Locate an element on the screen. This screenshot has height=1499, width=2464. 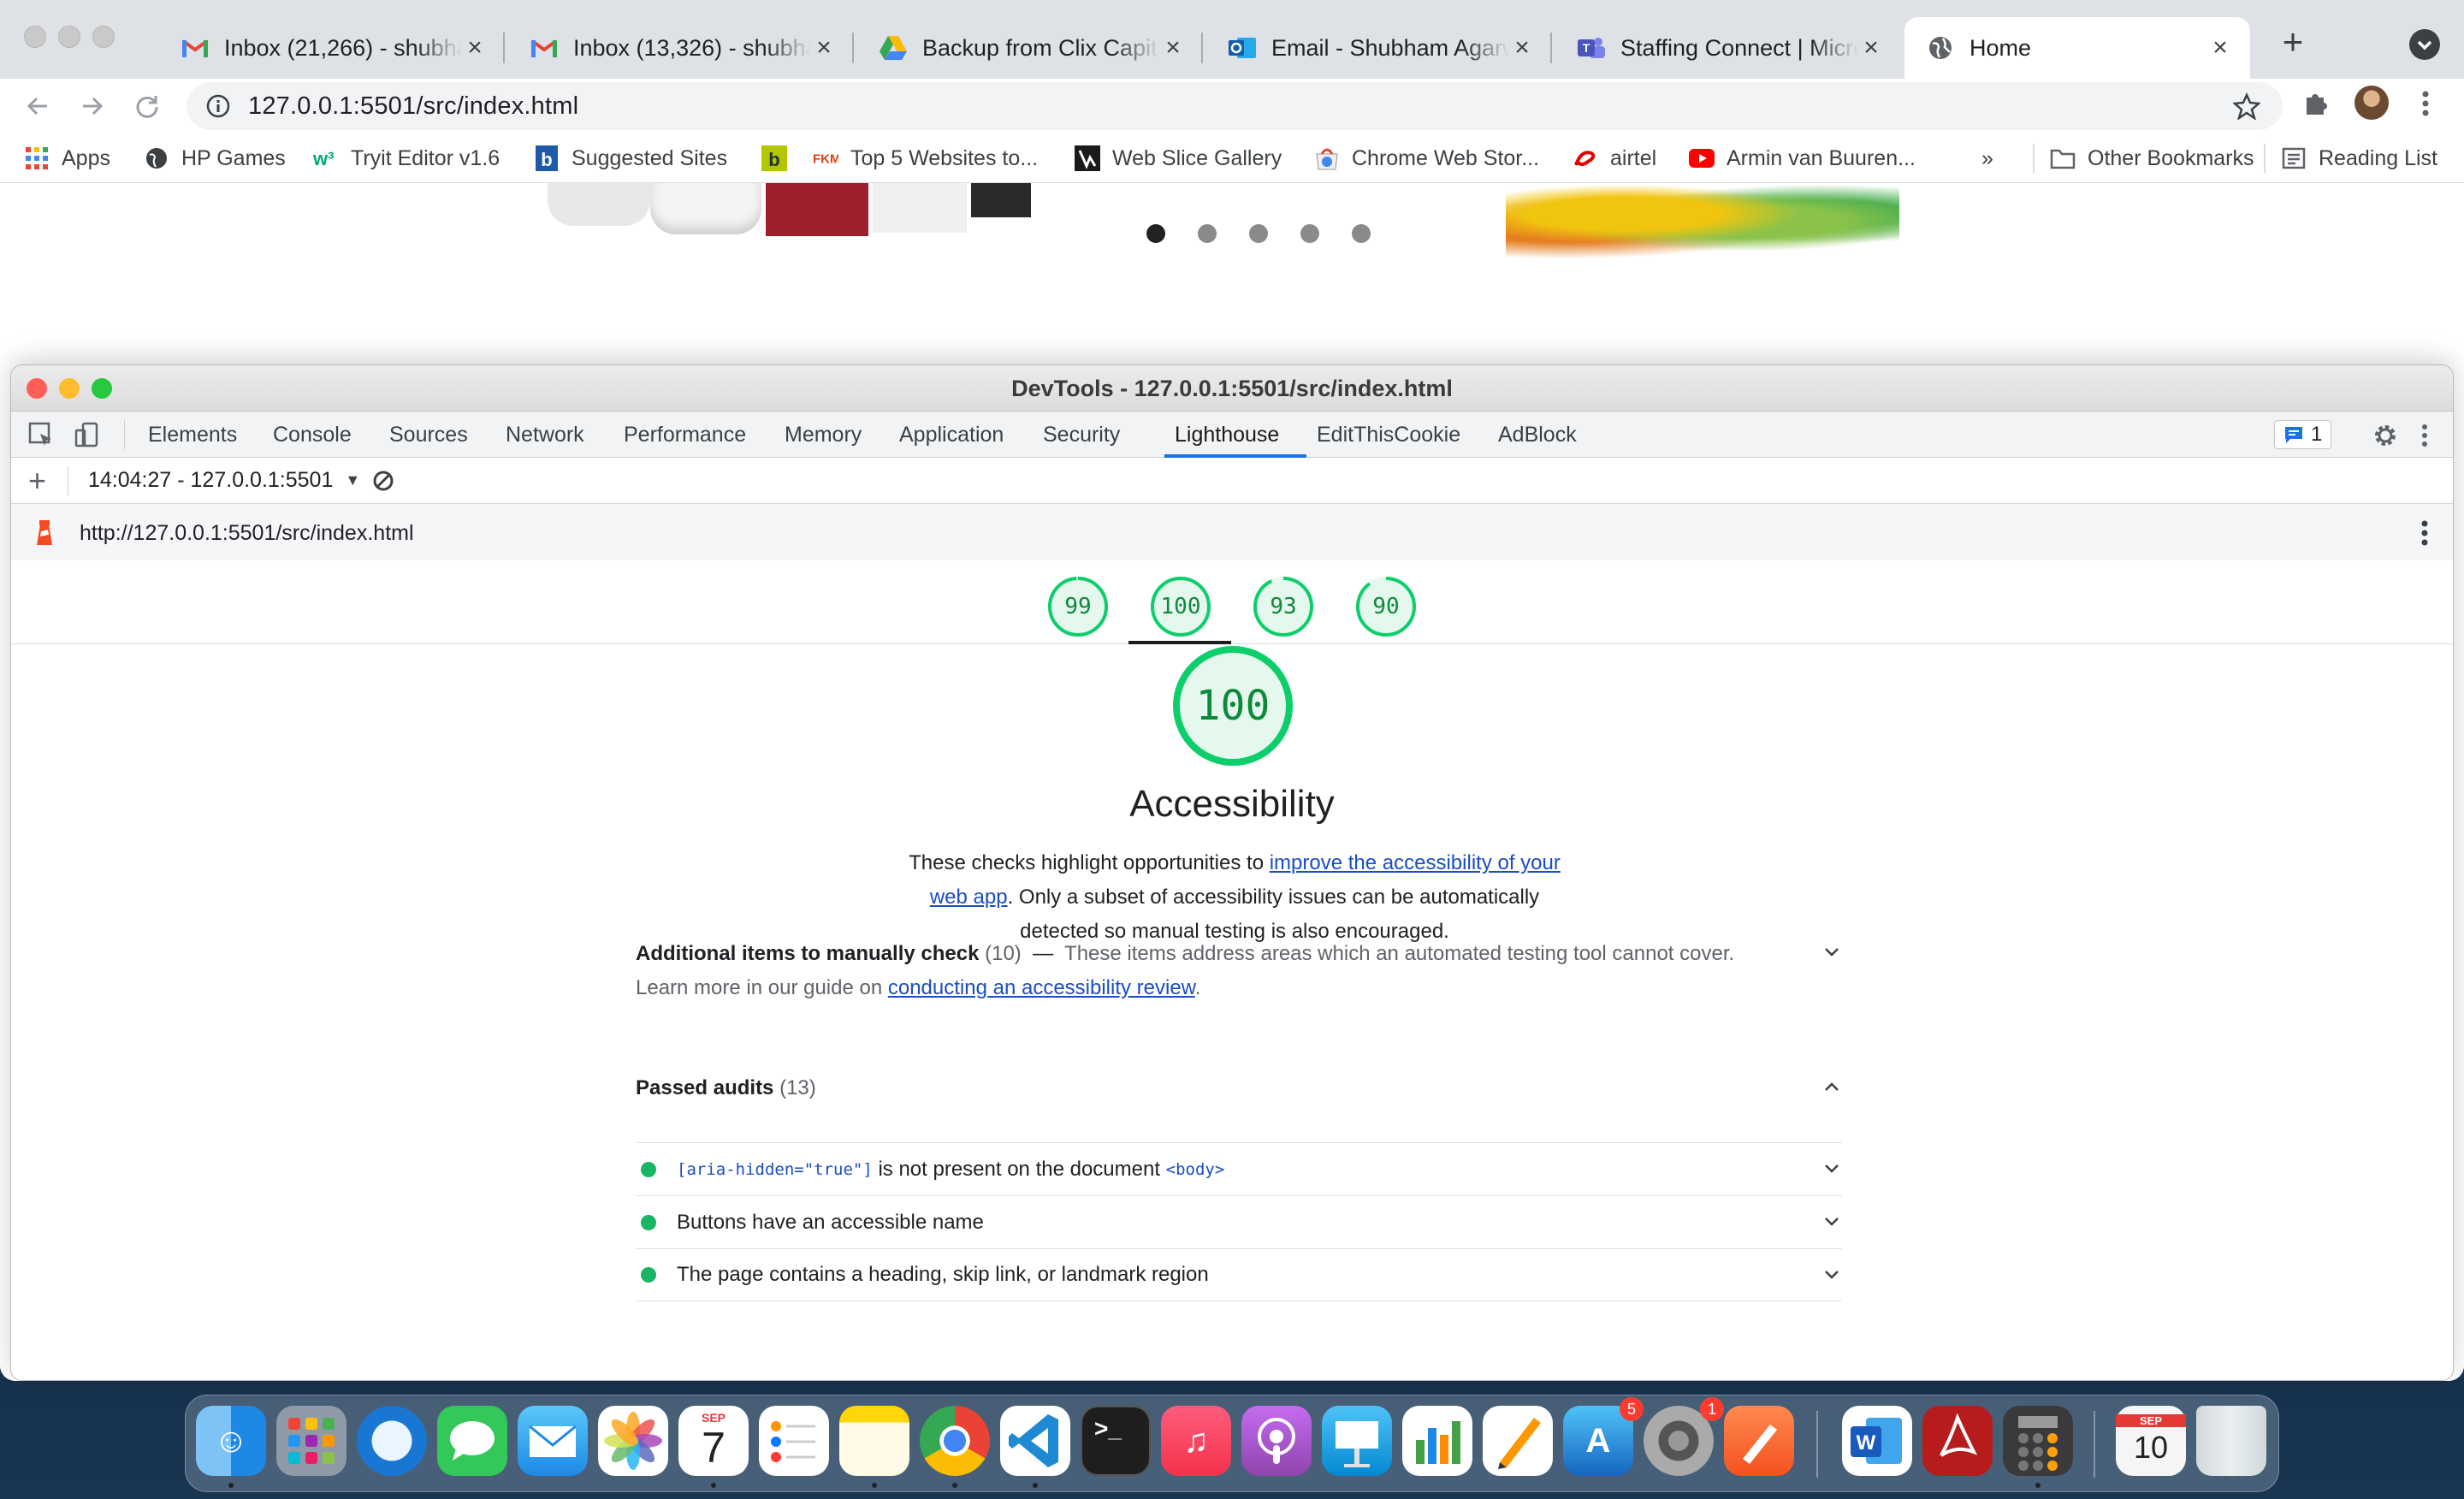
tab-memory: Memory is located at coordinates (823, 435).